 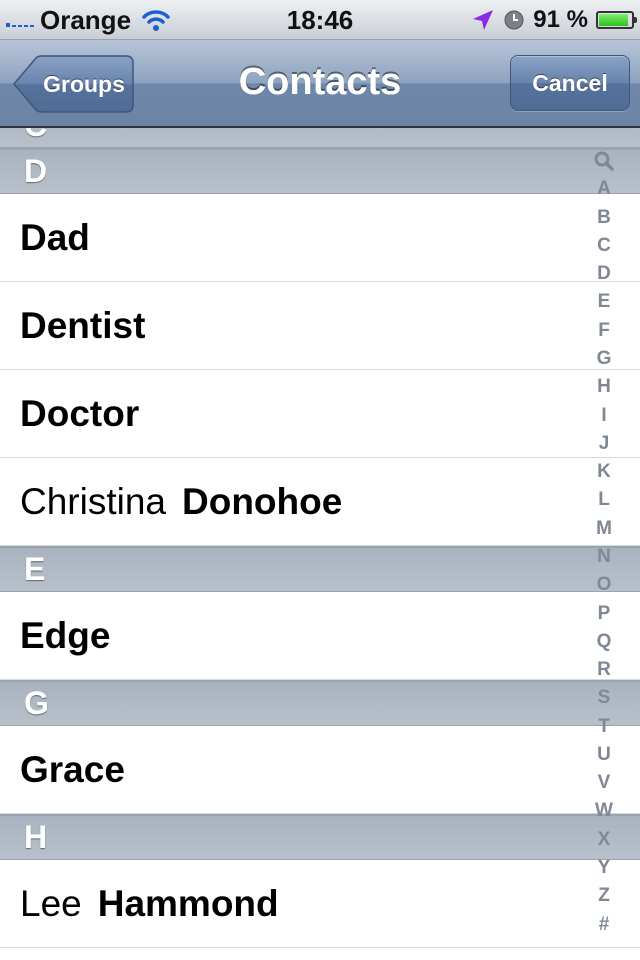 I want to click on index-letter: S, so click(x=604, y=698).